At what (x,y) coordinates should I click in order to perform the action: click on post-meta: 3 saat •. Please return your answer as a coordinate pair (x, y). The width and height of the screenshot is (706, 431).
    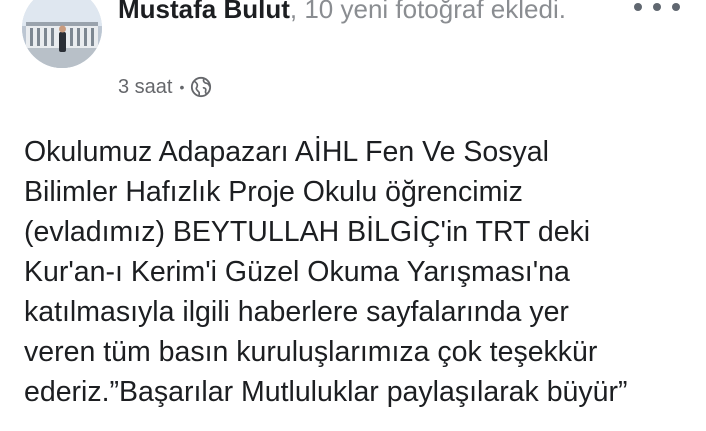
    Looking at the image, I should click on (165, 87).